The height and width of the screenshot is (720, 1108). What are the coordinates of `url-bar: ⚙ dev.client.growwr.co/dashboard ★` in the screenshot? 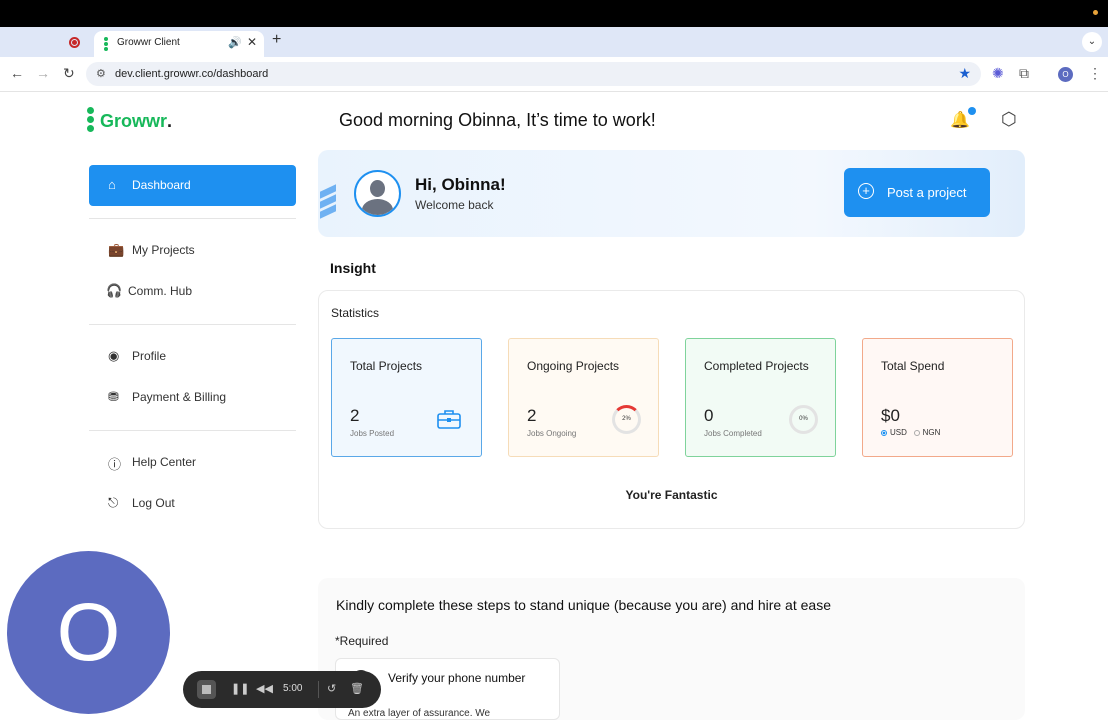 It's located at (533, 74).